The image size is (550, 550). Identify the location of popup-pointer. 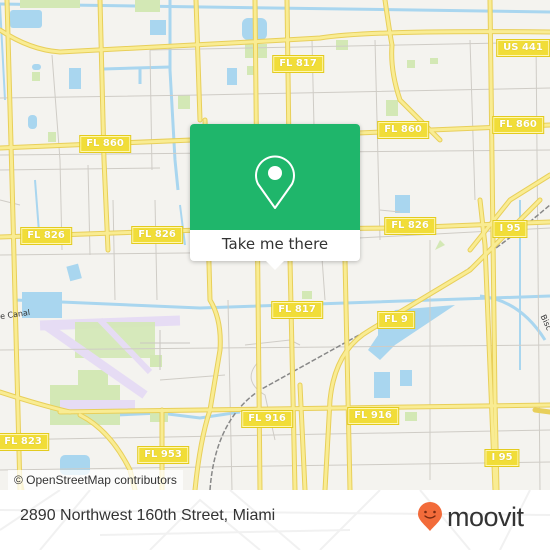
(275, 265).